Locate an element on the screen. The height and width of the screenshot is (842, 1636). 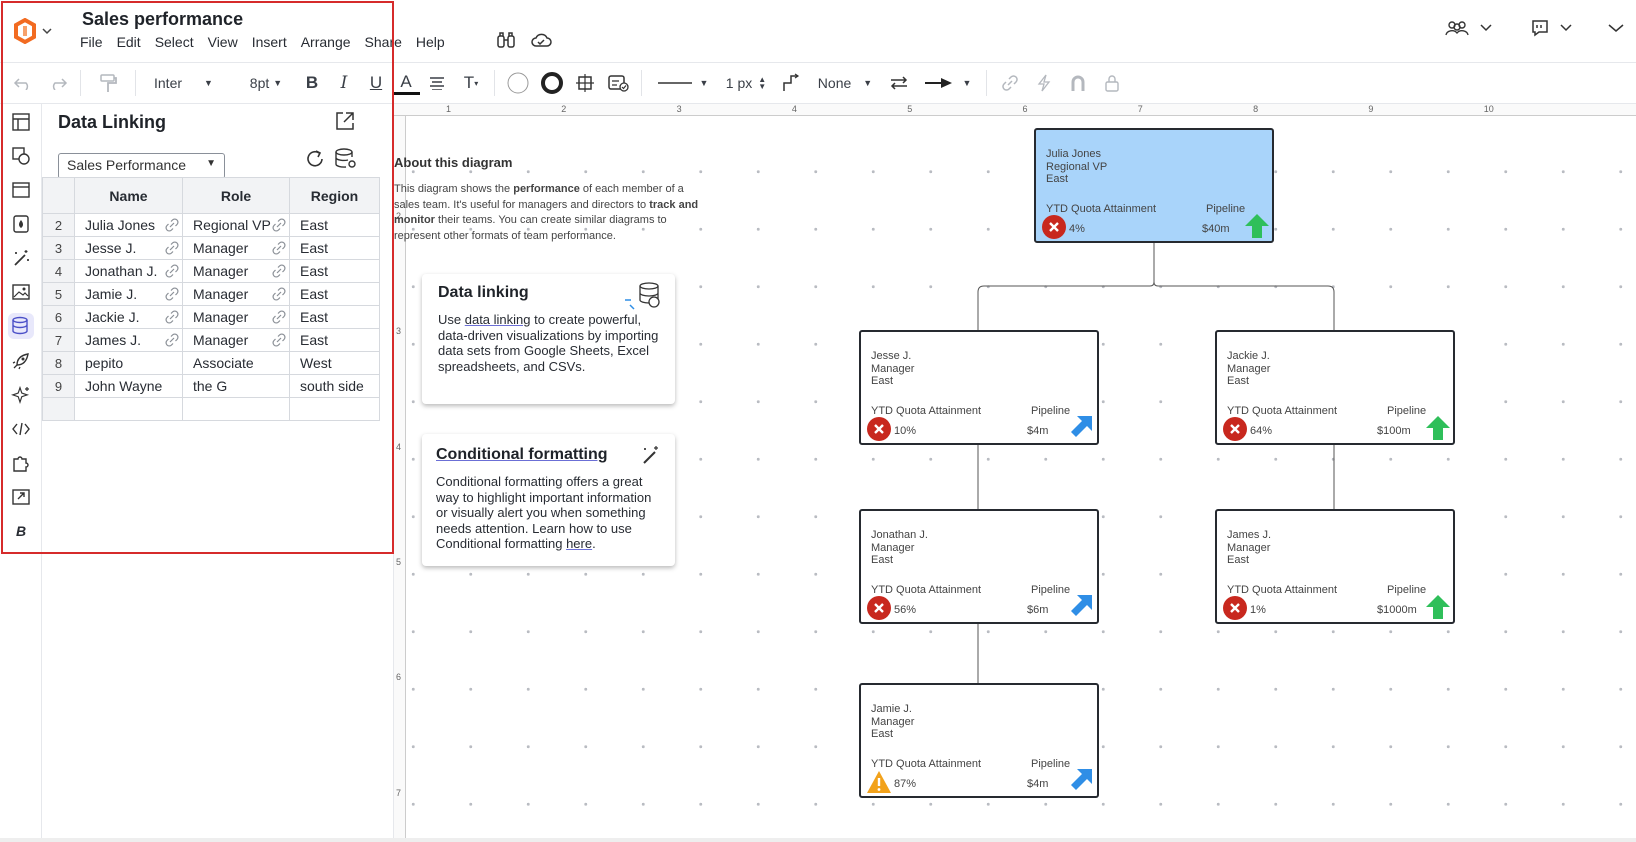
menu-arrange: Arrange is located at coordinates (330, 44).